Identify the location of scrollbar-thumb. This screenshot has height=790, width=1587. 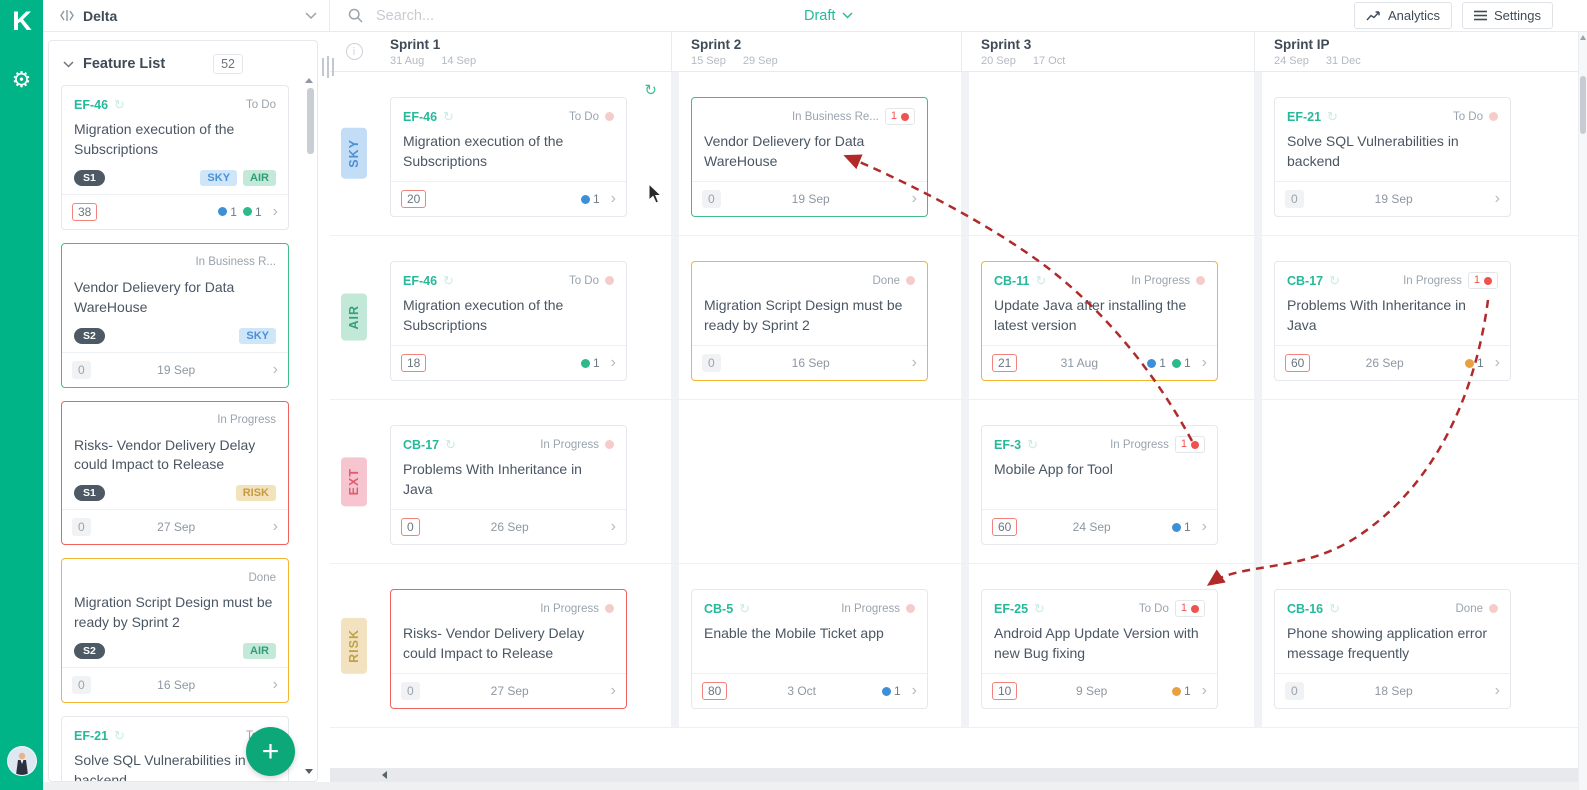
(1583, 105).